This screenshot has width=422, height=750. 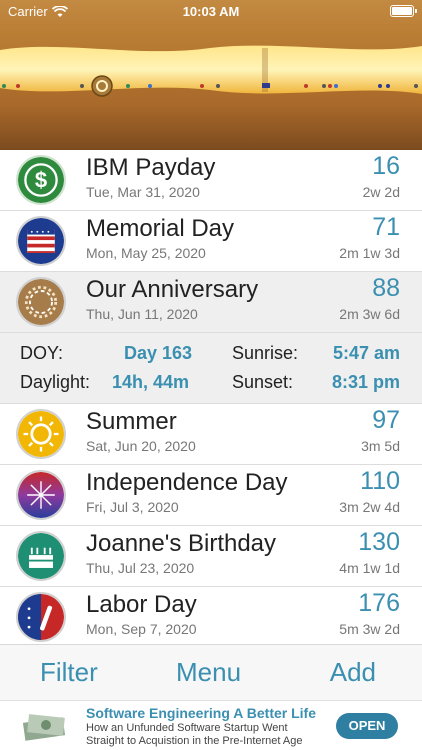 What do you see at coordinates (55, 382) in the screenshot?
I see `daylight-label: Daylight:` at bounding box center [55, 382].